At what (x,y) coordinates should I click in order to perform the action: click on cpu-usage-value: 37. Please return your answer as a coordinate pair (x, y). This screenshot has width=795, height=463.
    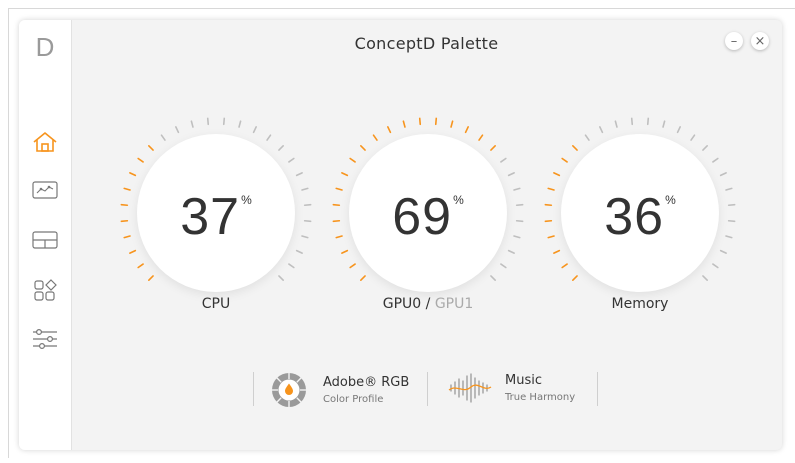
    Looking at the image, I should click on (210, 217).